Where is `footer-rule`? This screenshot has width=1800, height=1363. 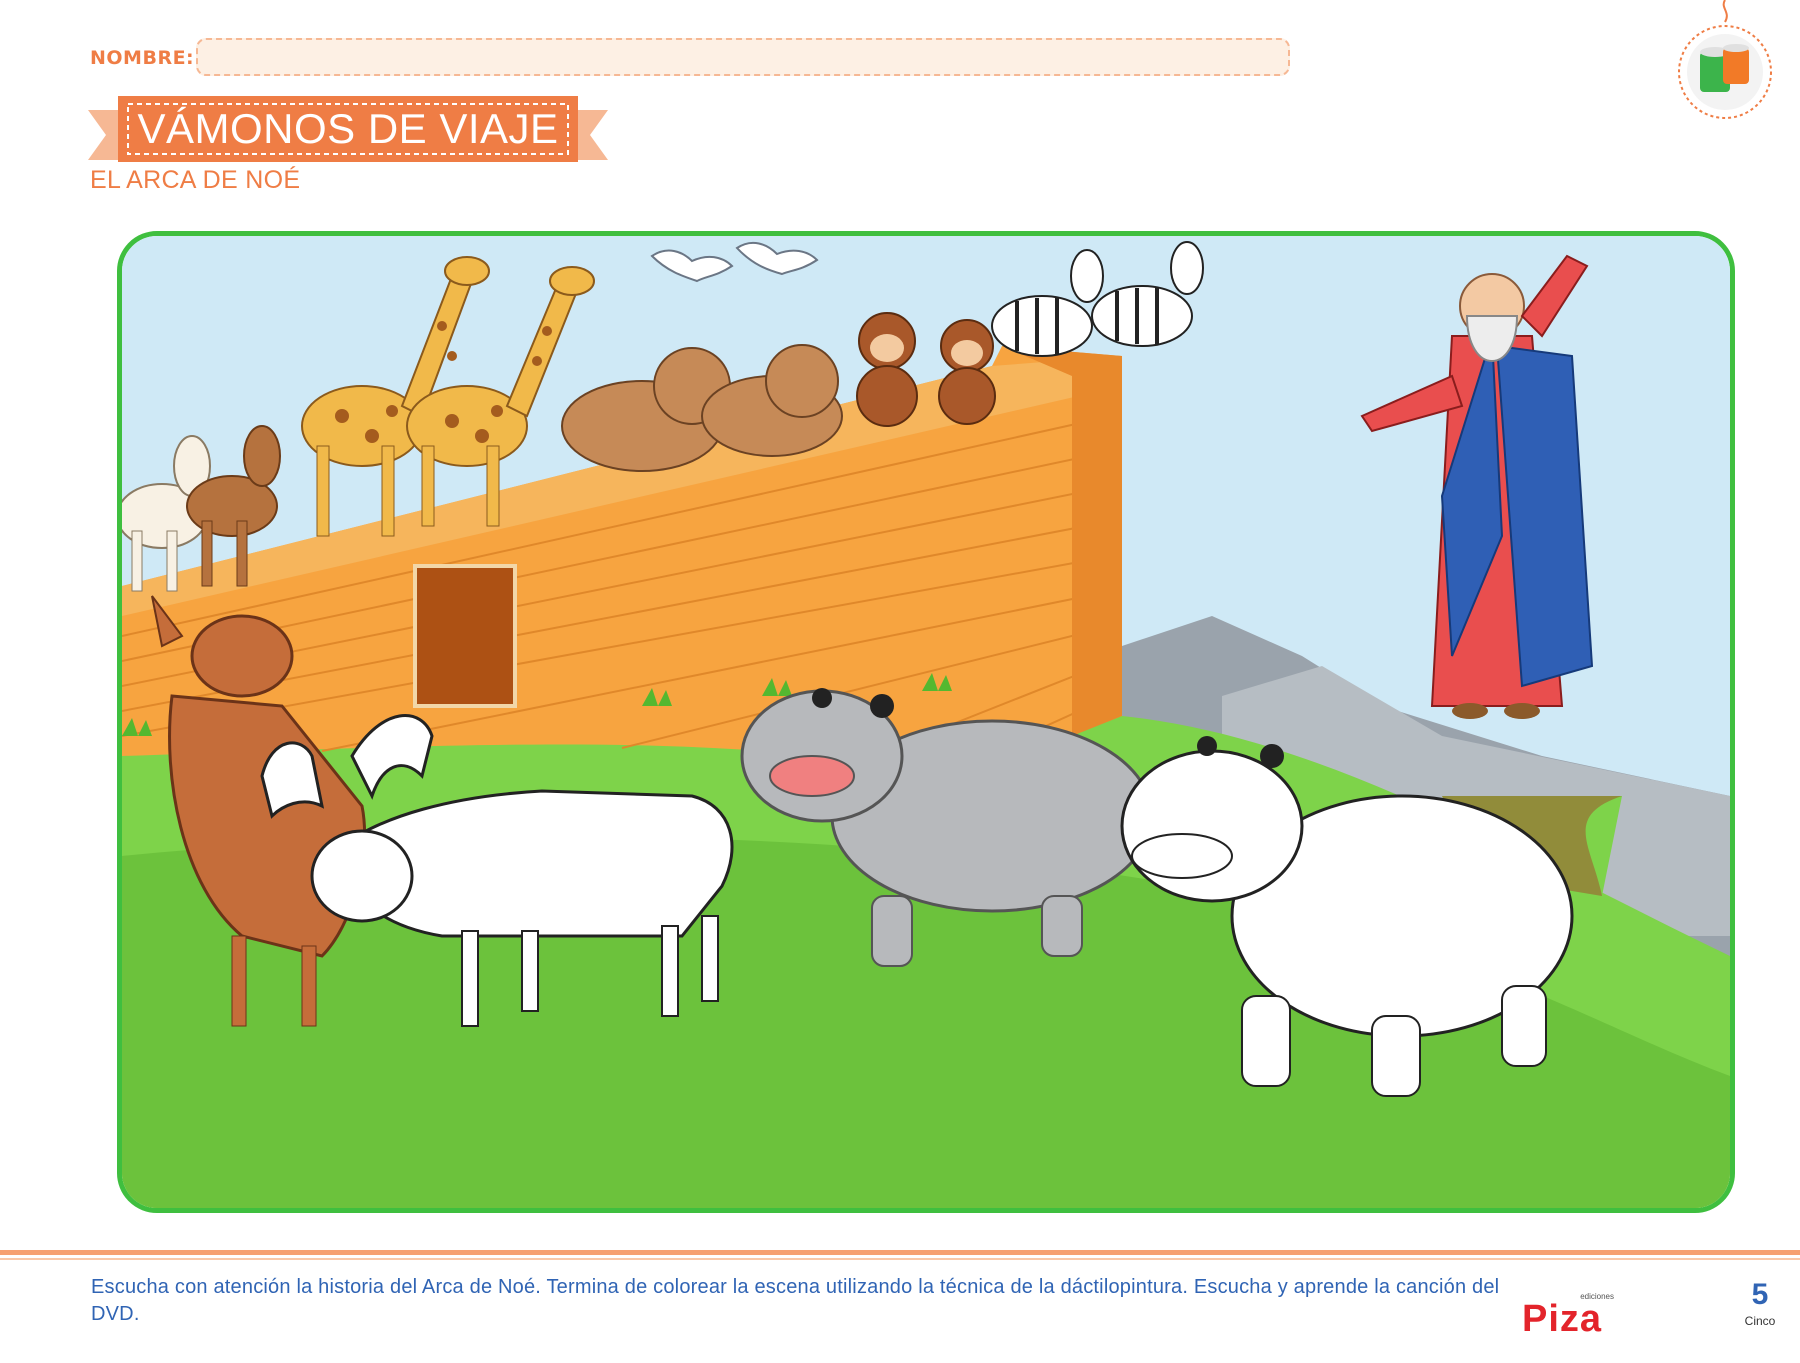
footer-rule is located at coordinates (900, 1252).